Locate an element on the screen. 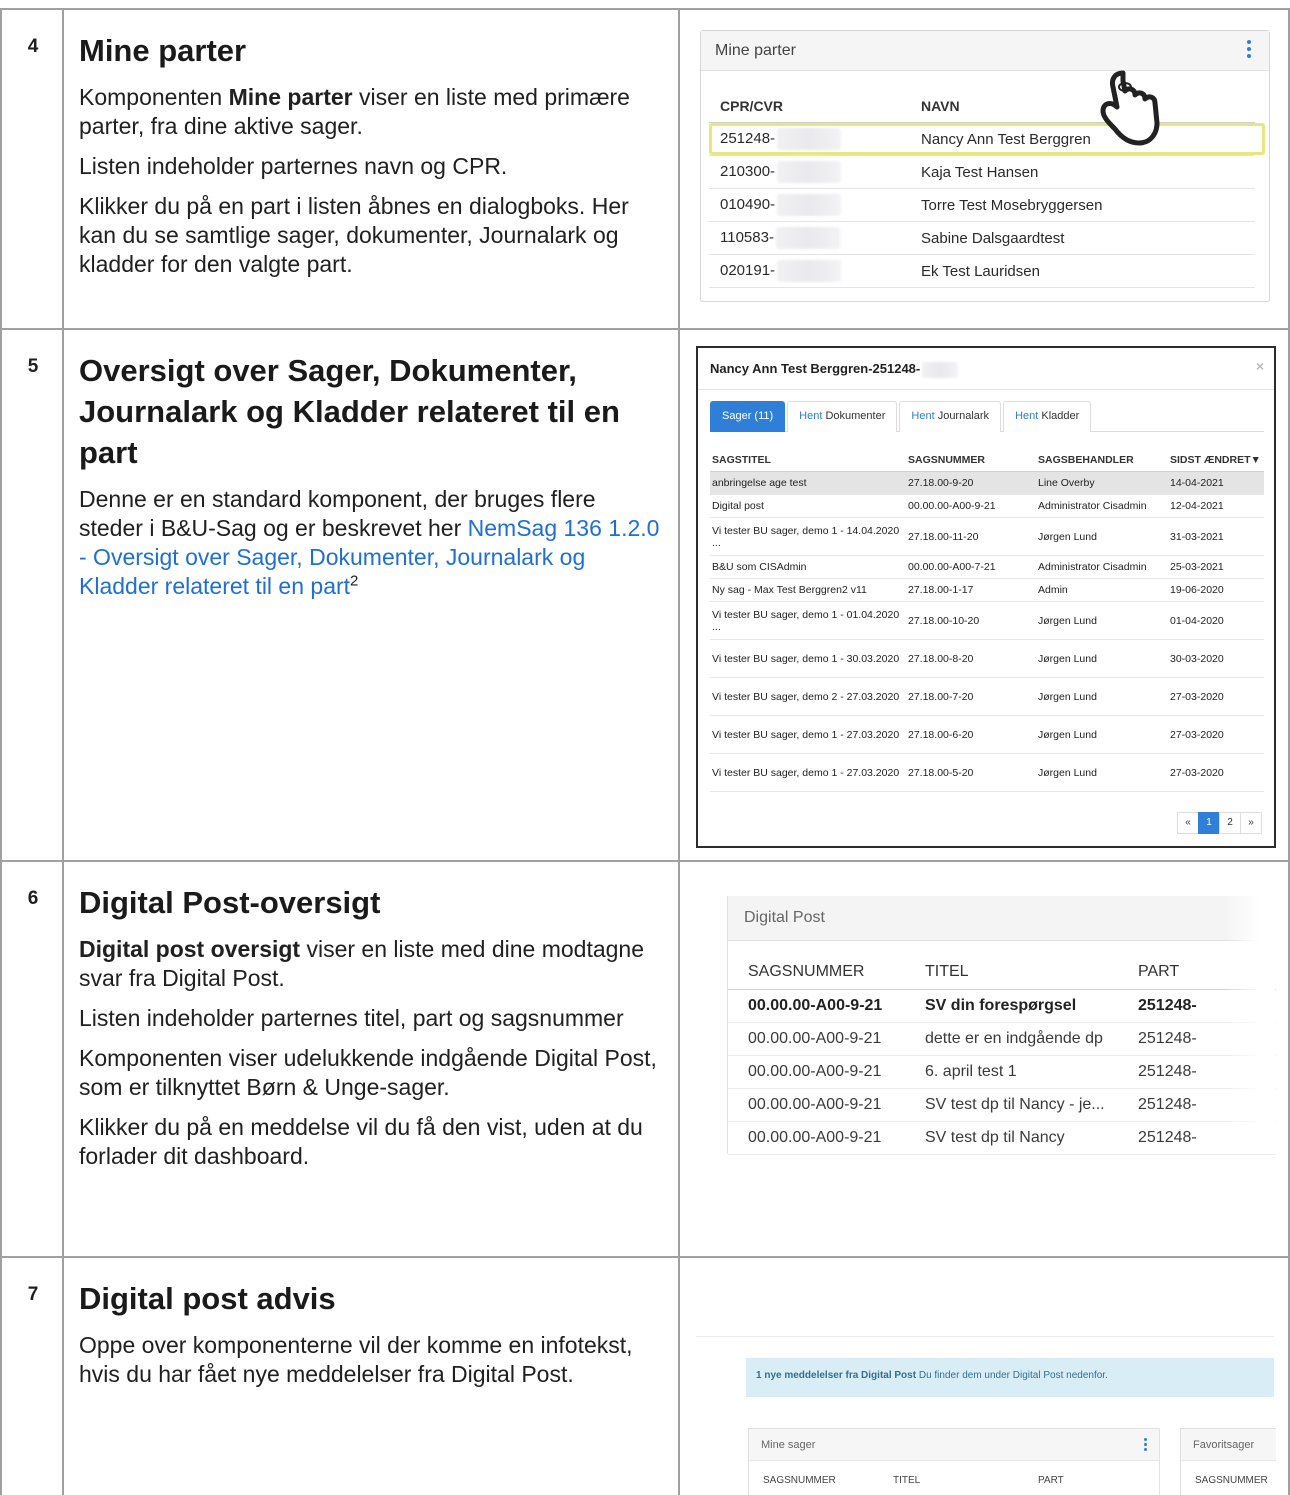  tab-sager: Sager (11) is located at coordinates (748, 416).